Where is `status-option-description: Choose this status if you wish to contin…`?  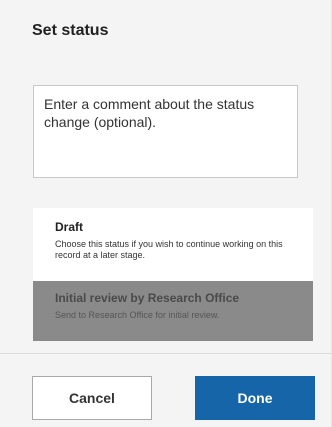
status-option-description: Choose this status if you wish to contin… is located at coordinates (169, 249).